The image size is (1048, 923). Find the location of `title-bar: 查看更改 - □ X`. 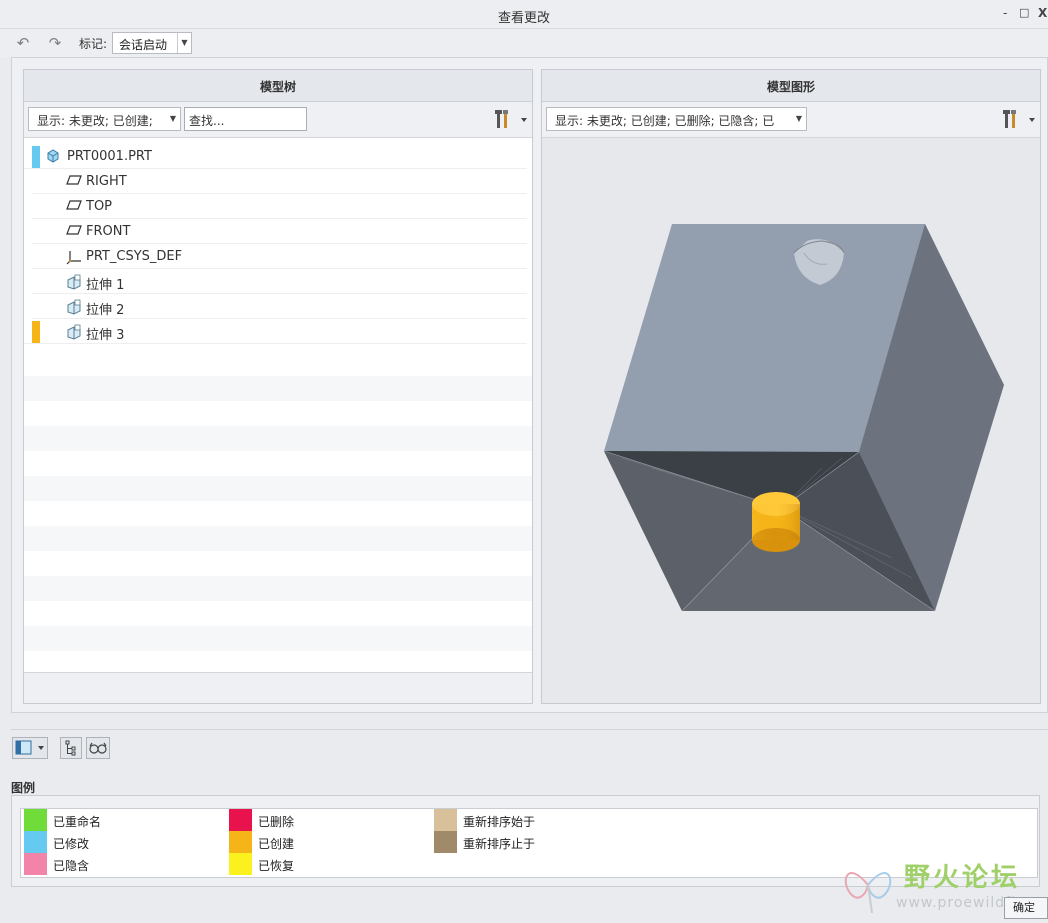

title-bar: 查看更改 - □ X is located at coordinates (524, 14).